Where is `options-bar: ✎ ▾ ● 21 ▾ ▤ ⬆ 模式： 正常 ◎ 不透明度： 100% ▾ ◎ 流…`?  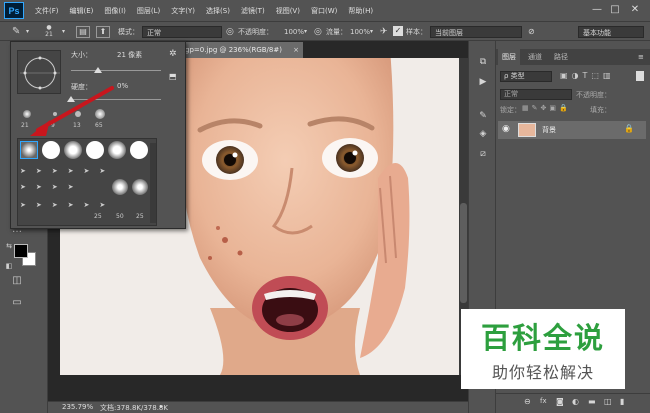 options-bar: ✎ ▾ ● 21 ▾ ▤ ⬆ 模式： 正常 ◎ 不透明度： 100% ▾ ◎ 流… is located at coordinates (325, 31).